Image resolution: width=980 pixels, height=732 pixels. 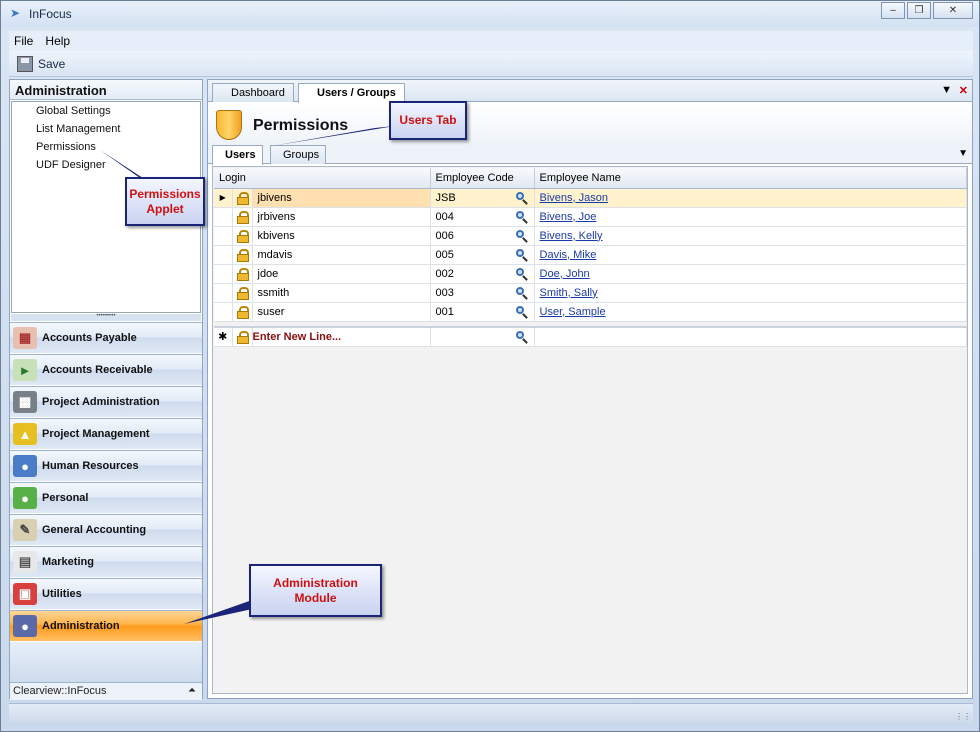 I want to click on pin-icon: ⏶, so click(x=192, y=690).